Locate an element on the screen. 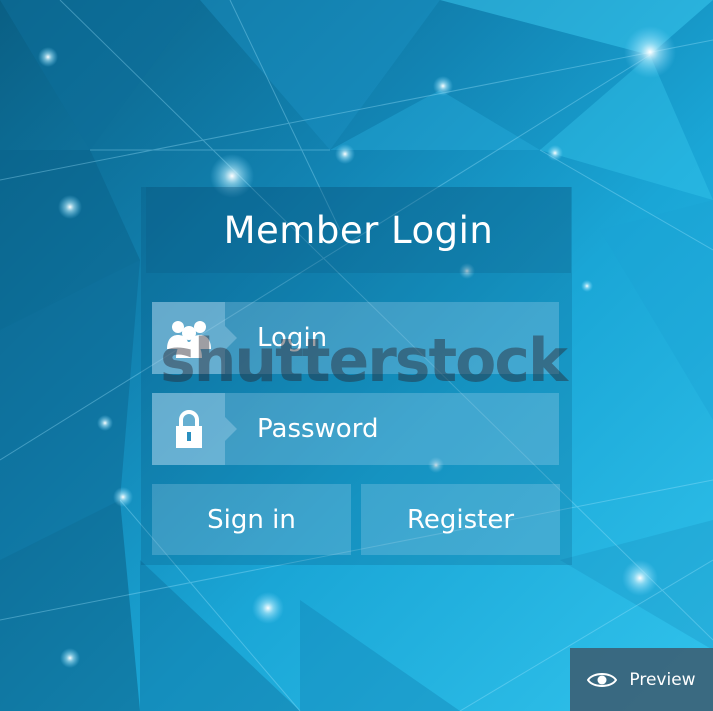  password-icon-box is located at coordinates (194, 429).